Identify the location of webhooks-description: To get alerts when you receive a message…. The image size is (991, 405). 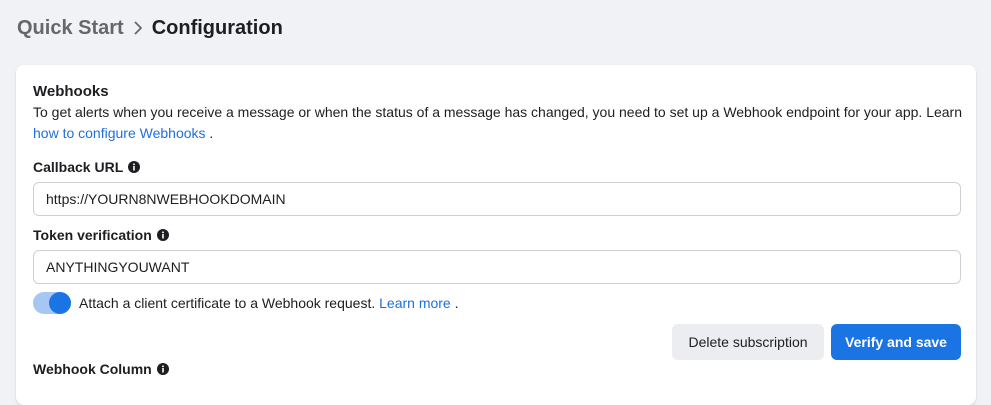
(500, 123).